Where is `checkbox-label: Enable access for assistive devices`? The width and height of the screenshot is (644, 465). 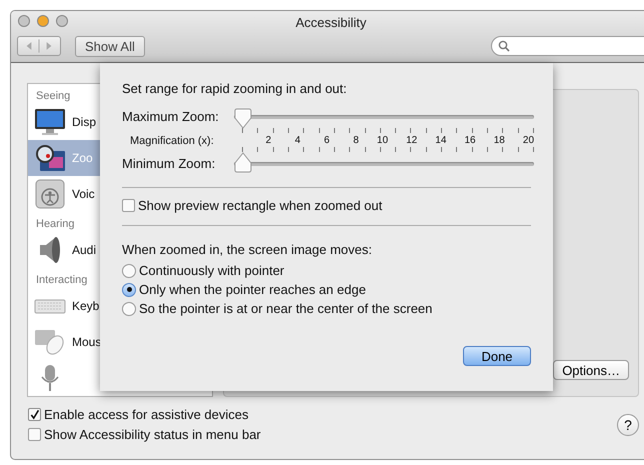
checkbox-label: Enable access for assistive devices is located at coordinates (146, 414).